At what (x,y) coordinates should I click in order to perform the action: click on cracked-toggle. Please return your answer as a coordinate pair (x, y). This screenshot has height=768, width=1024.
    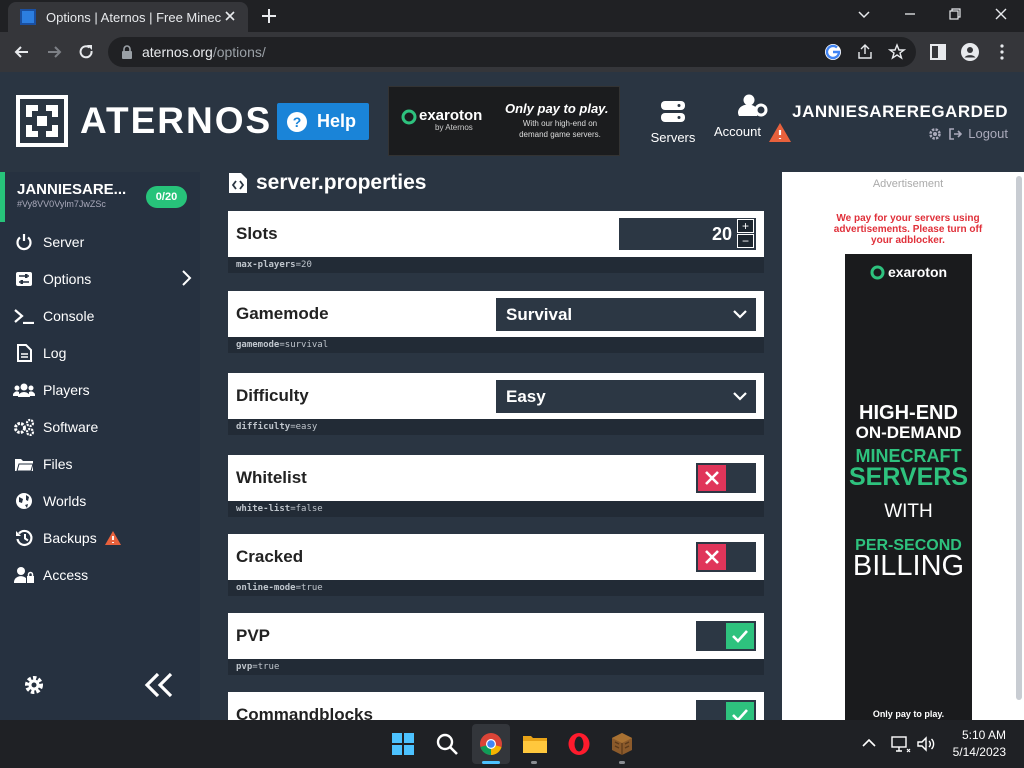
    Looking at the image, I should click on (726, 557).